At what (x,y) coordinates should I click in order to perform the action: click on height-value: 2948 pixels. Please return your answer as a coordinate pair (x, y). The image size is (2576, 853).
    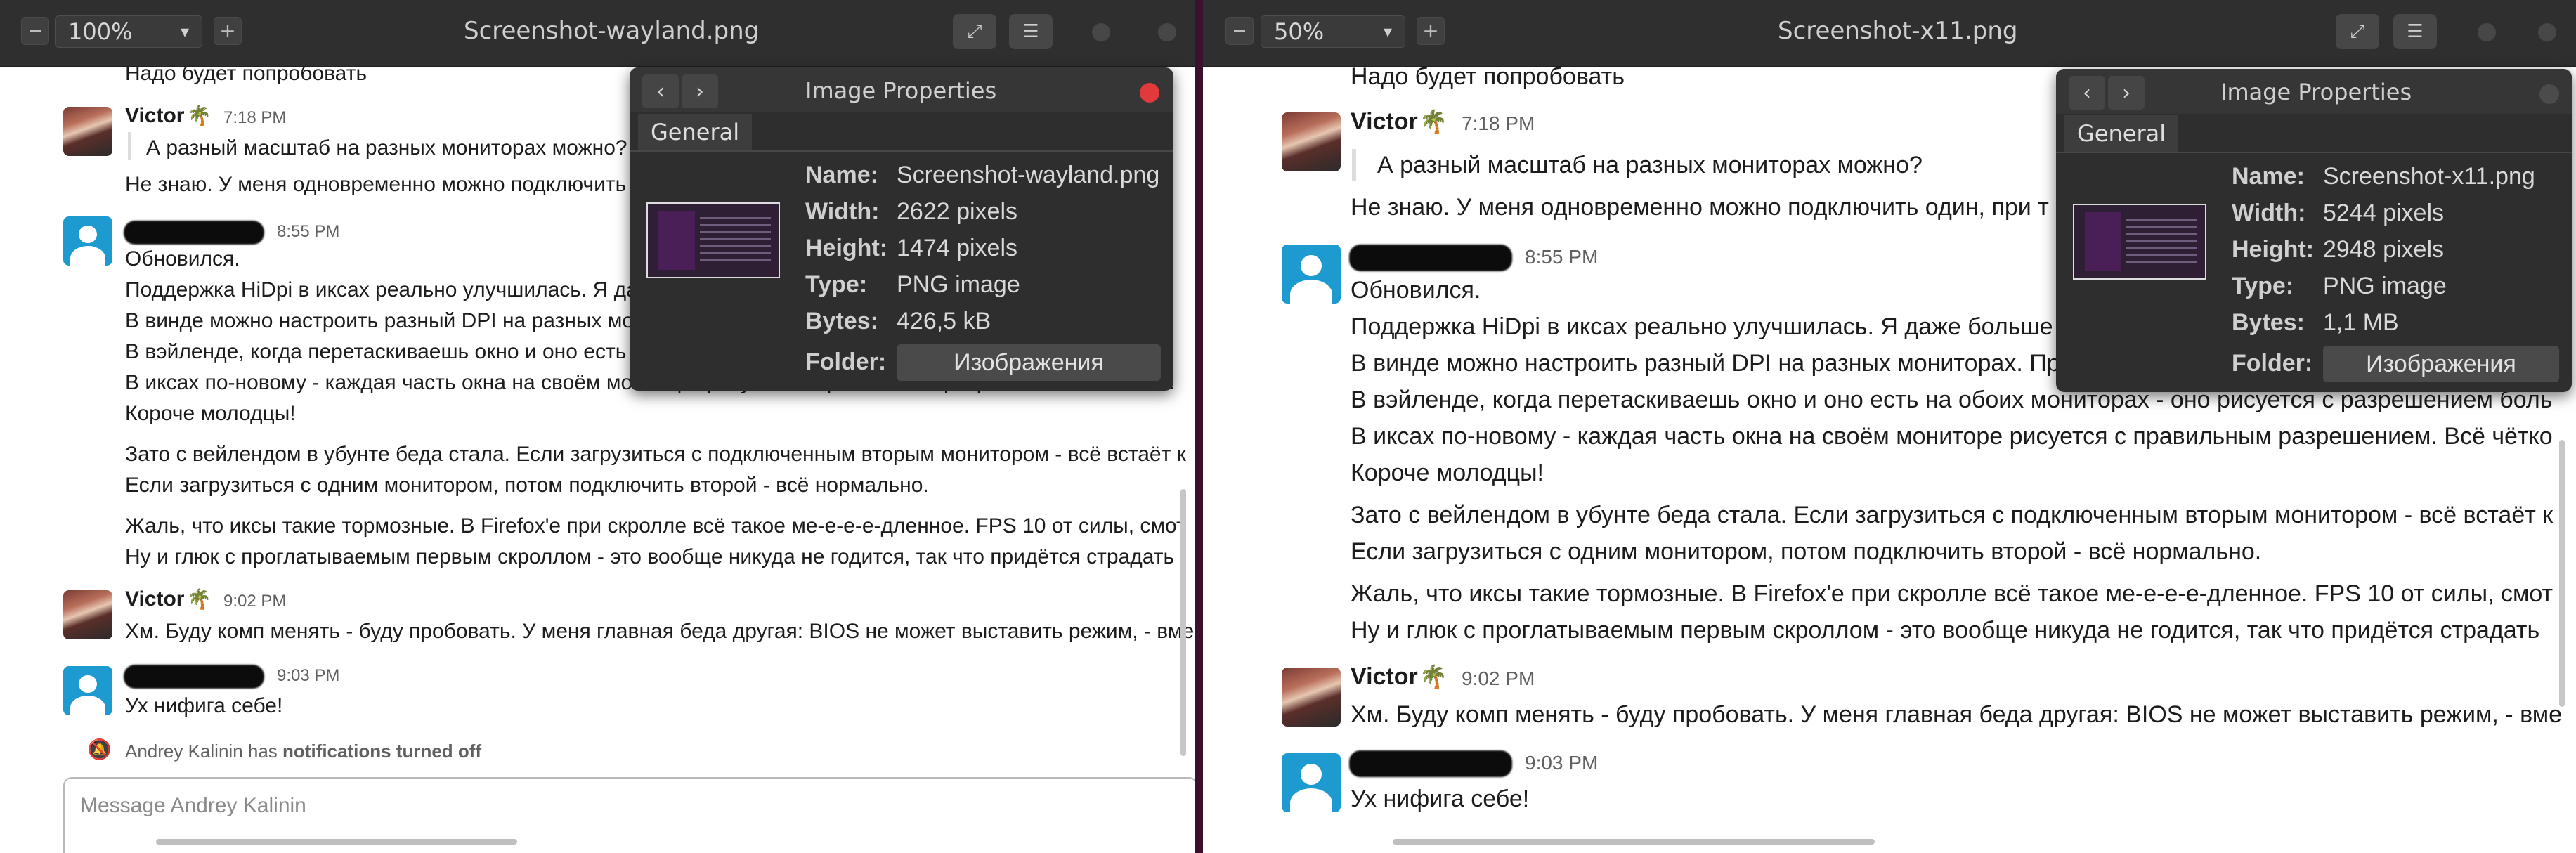
    Looking at the image, I should click on (2384, 249).